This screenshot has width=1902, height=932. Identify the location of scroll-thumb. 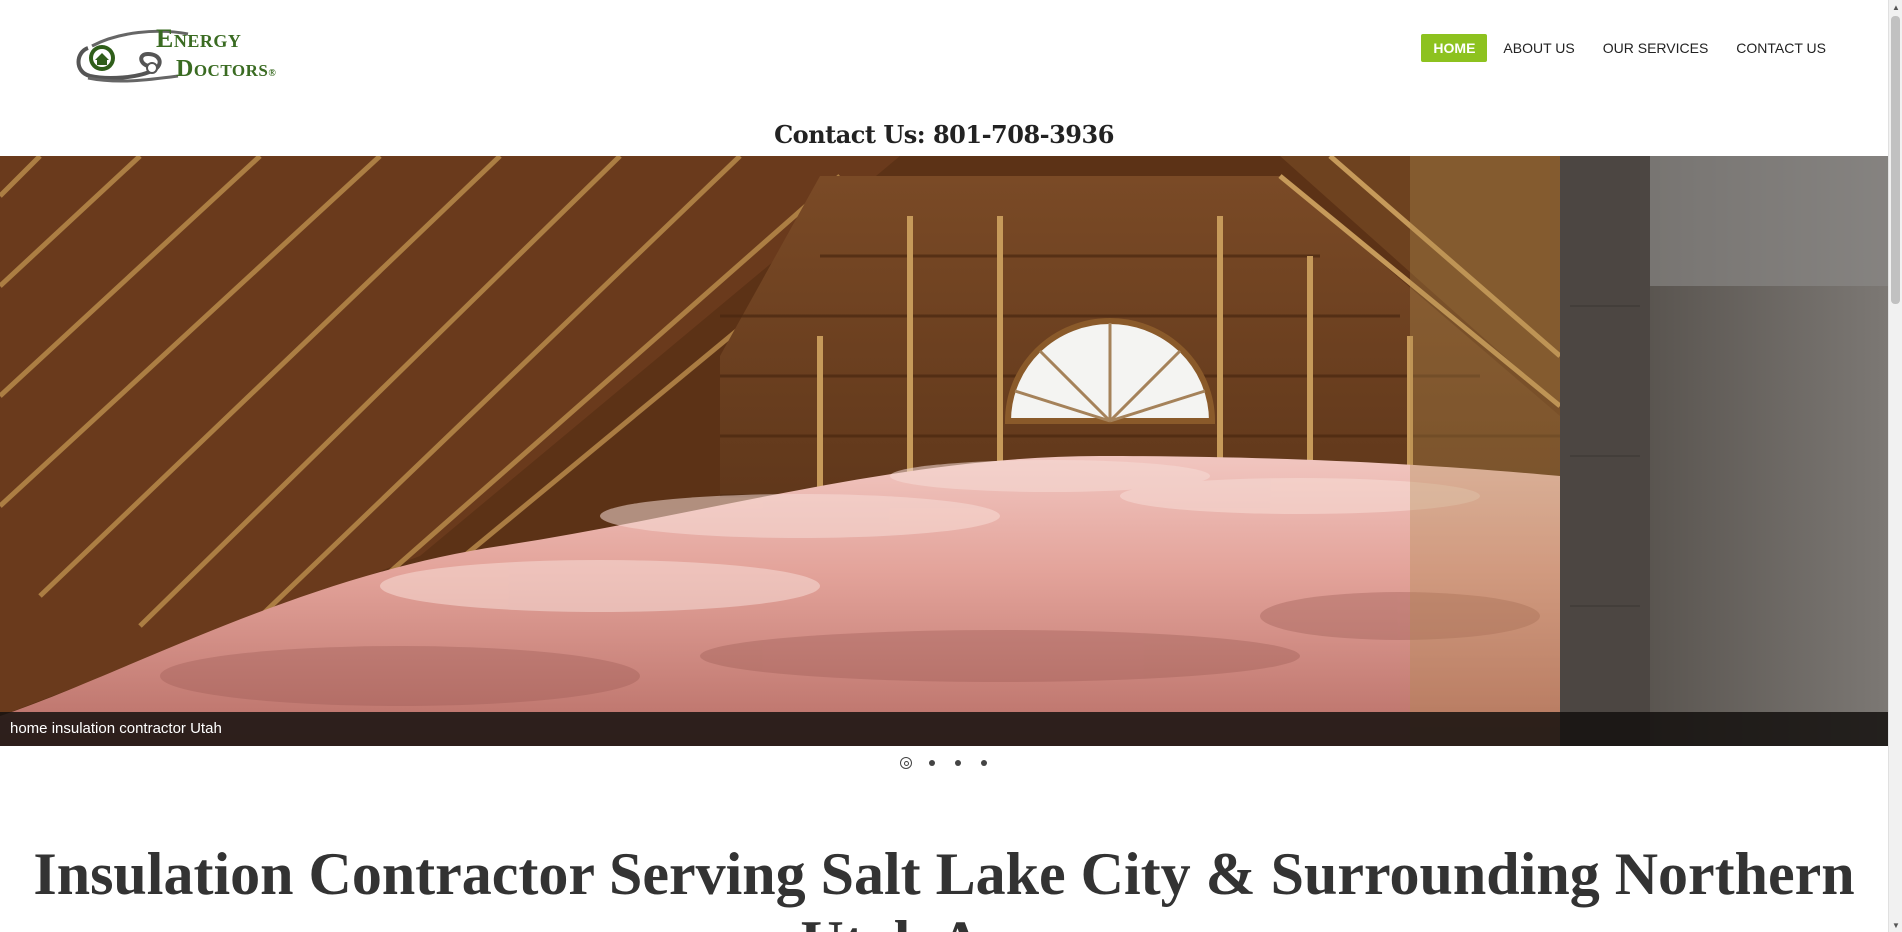
(1895, 160).